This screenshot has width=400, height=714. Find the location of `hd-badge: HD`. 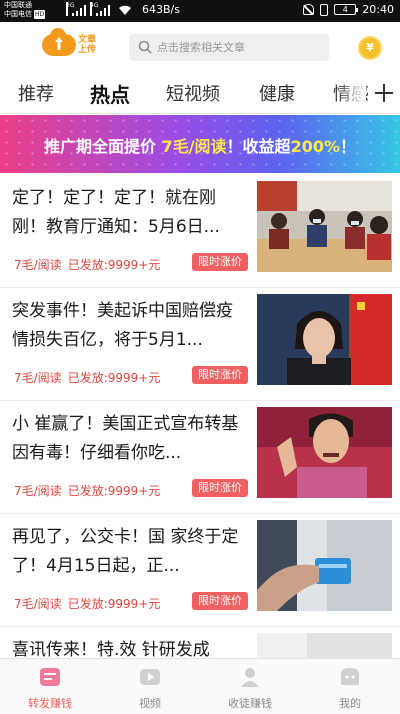

hd-badge: HD is located at coordinates (40, 14).